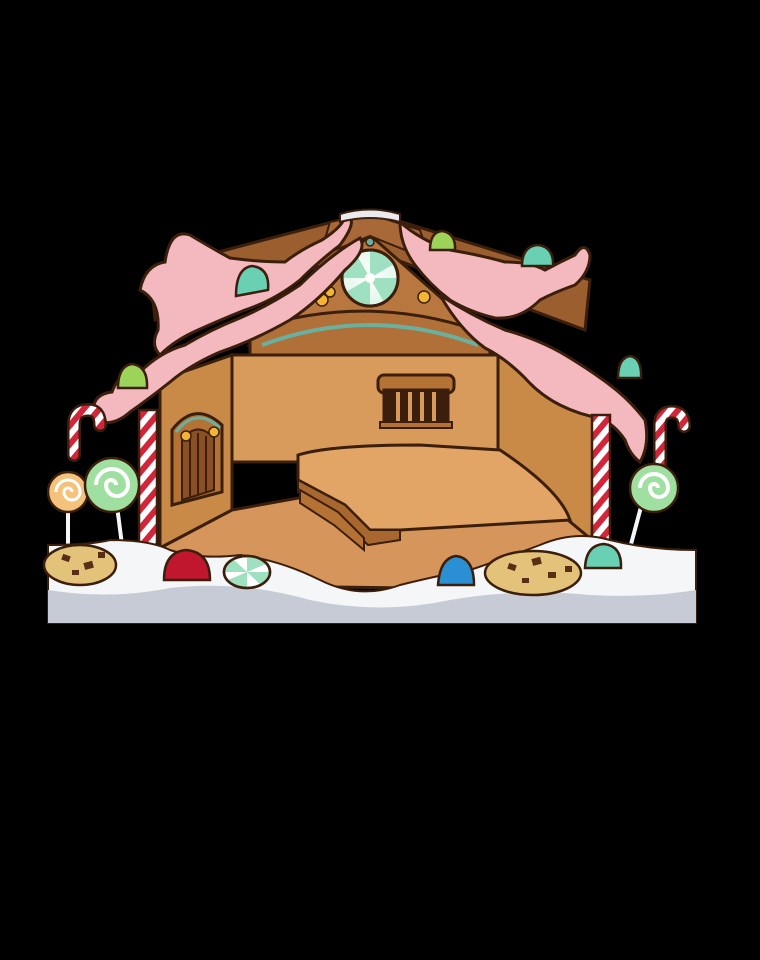  What do you see at coordinates (365, 386) in the screenshot?
I see `back-wall` at bounding box center [365, 386].